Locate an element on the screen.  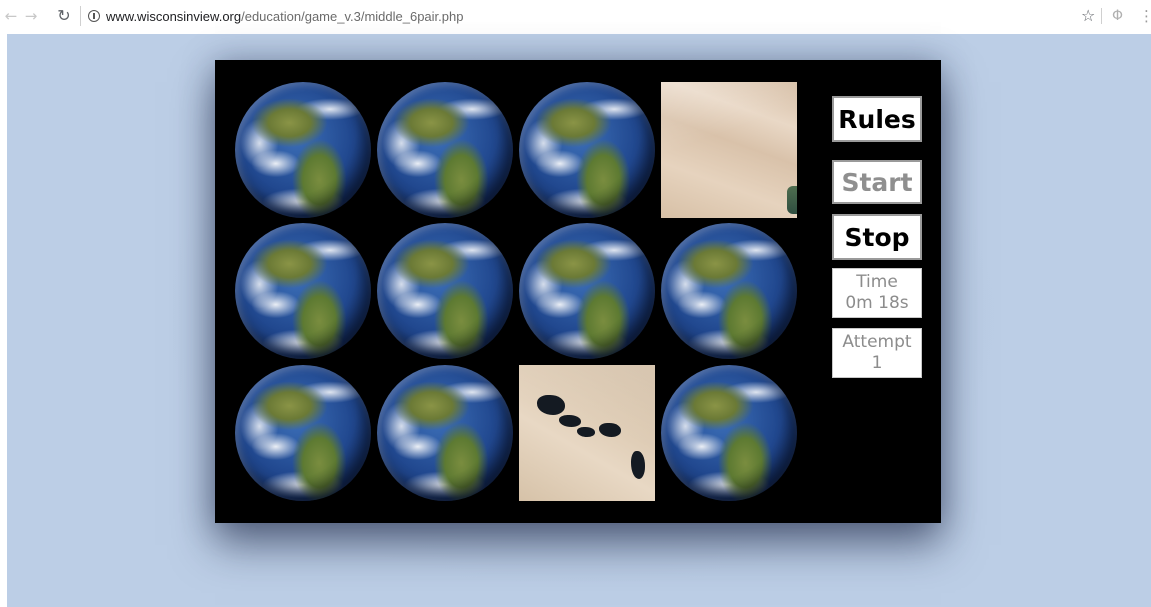
attempt-label: Attempt is located at coordinates (877, 342).